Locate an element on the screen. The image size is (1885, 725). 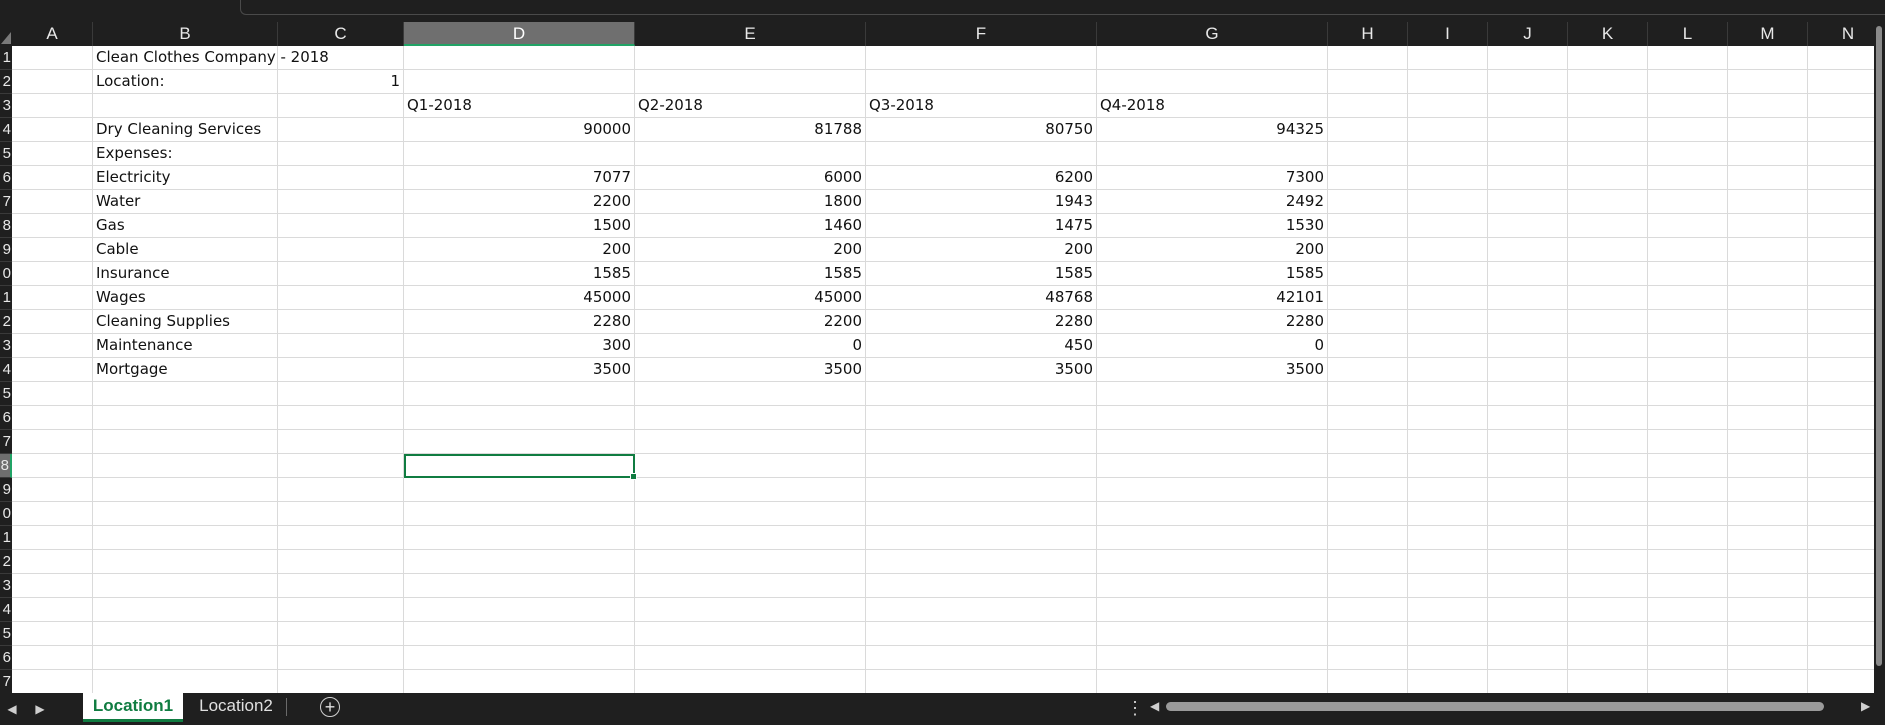
cell-d20 is located at coordinates (519, 514).